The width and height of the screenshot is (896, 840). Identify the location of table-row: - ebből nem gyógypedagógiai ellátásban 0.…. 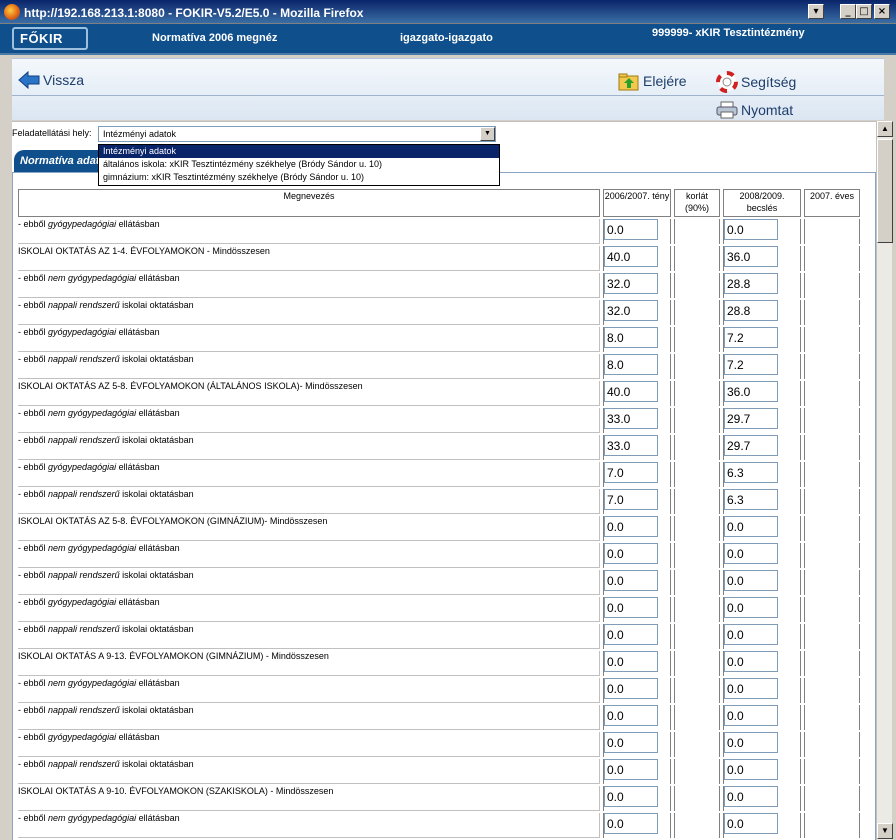
(439, 690).